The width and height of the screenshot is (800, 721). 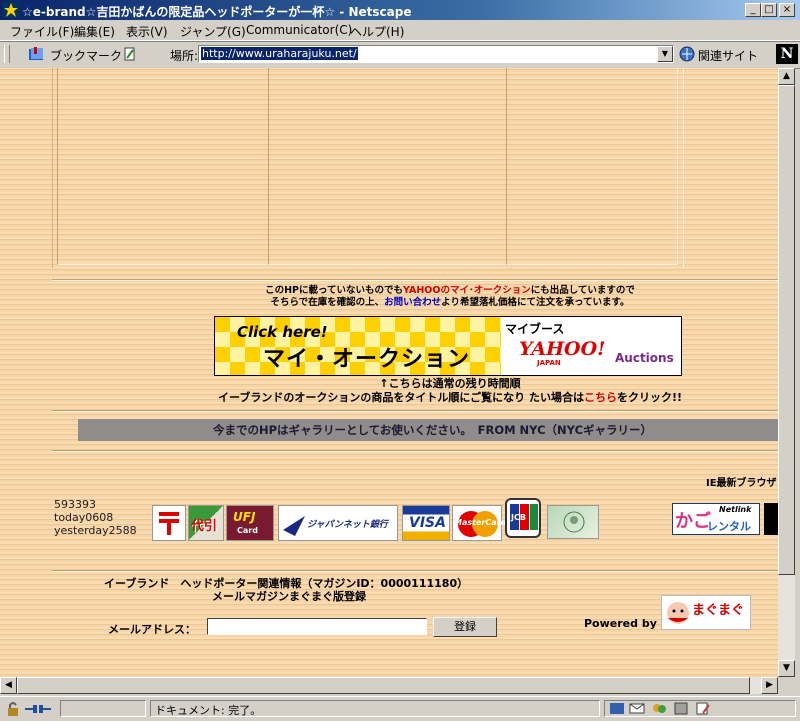 What do you see at coordinates (769, 10) in the screenshot?
I see `maximize-button: □` at bounding box center [769, 10].